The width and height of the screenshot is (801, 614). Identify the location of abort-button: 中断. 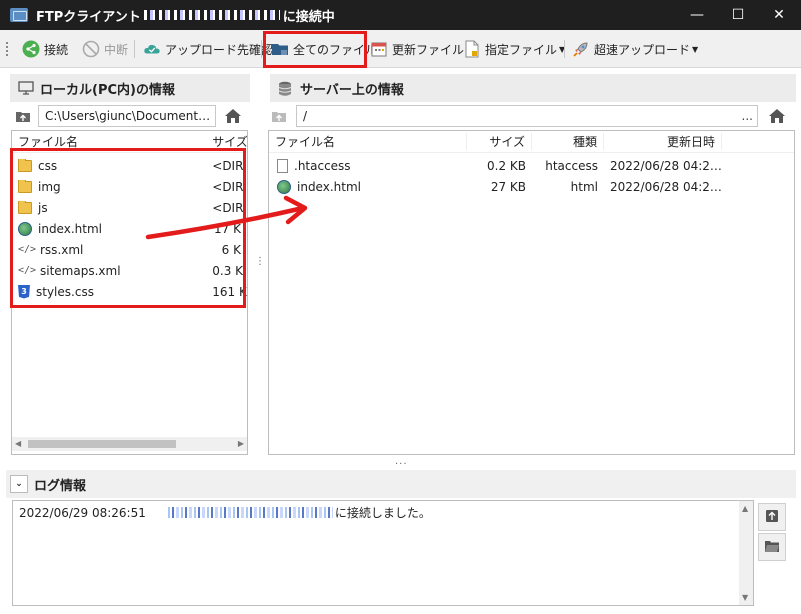
(105, 49).